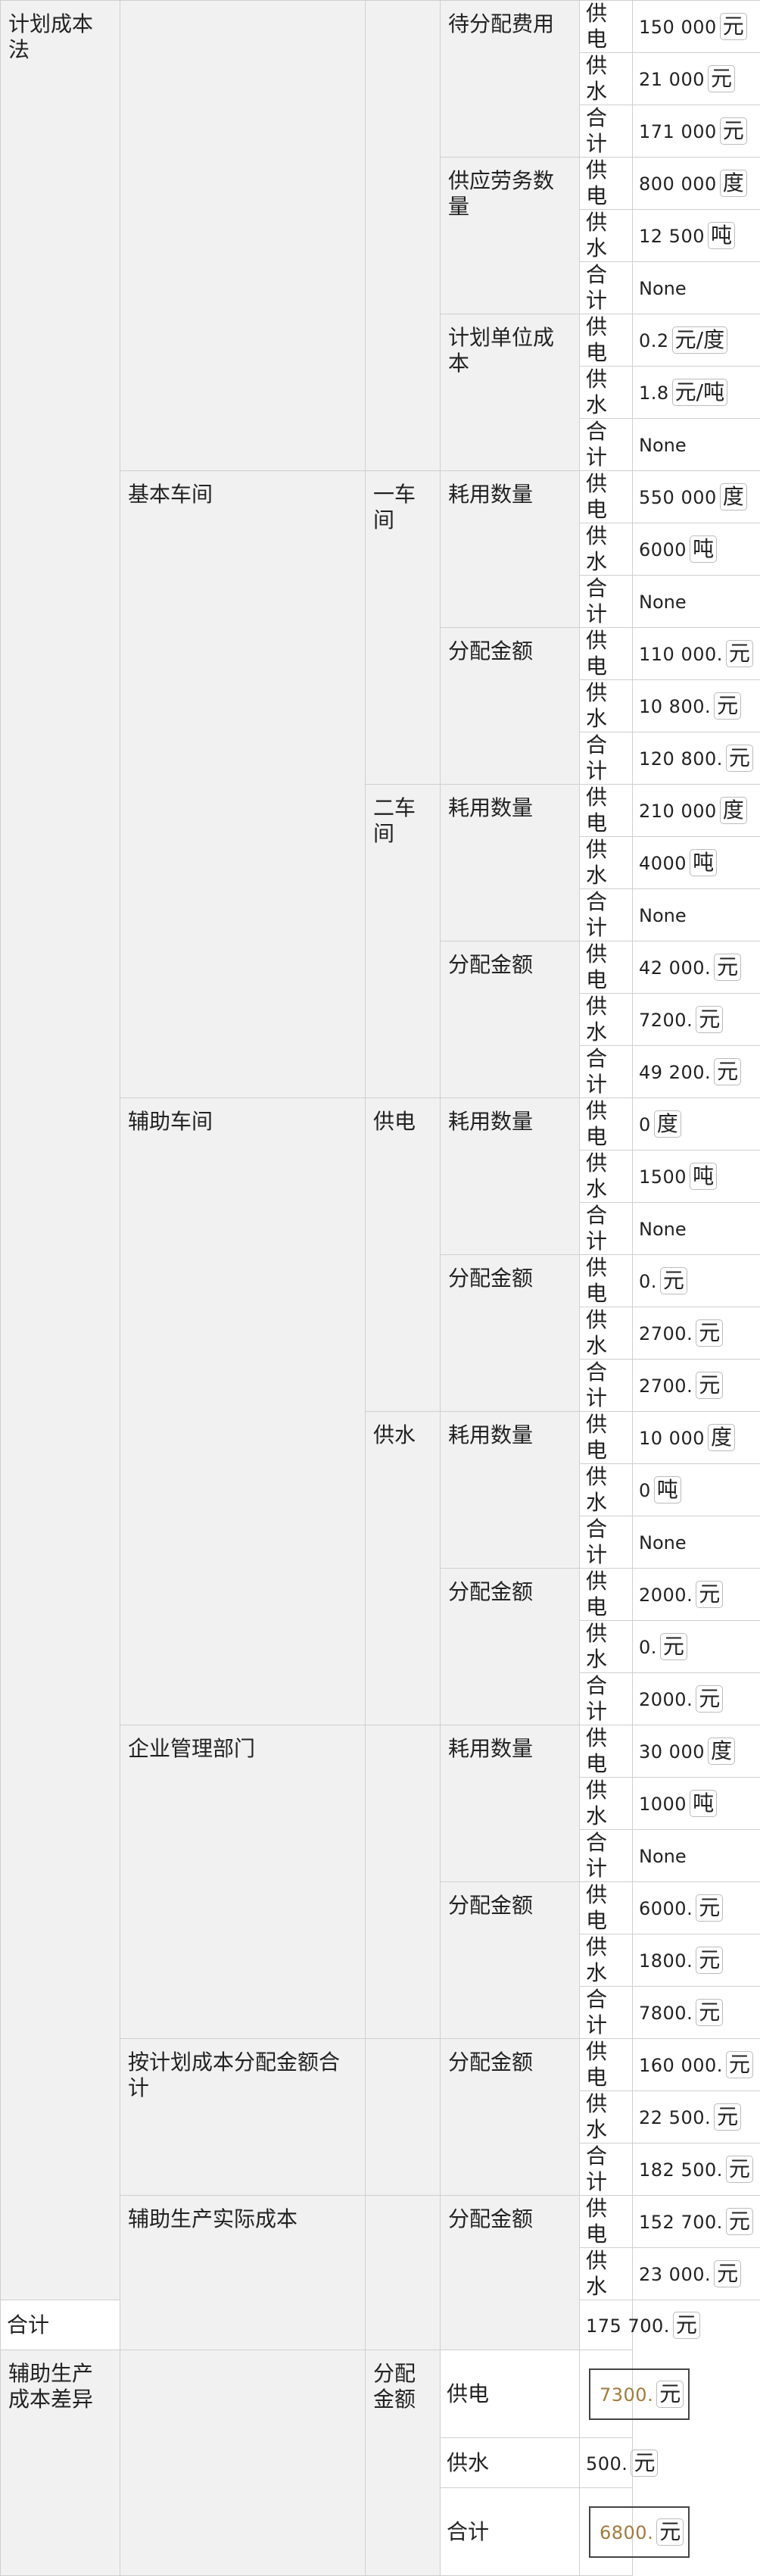  I want to click on unit: 元/度, so click(699, 340).